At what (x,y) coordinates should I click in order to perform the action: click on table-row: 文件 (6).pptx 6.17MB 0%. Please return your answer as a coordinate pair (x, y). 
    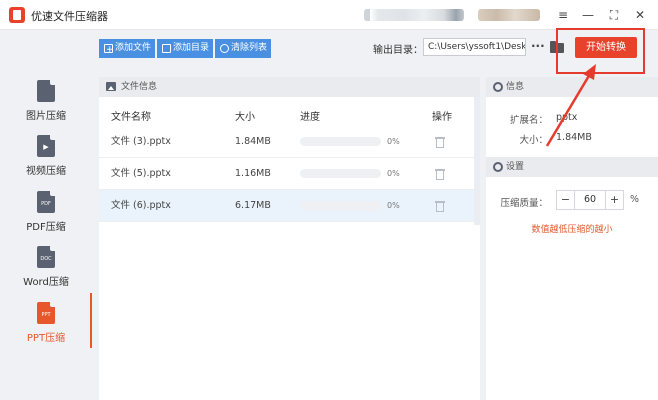
    Looking at the image, I should click on (289, 206).